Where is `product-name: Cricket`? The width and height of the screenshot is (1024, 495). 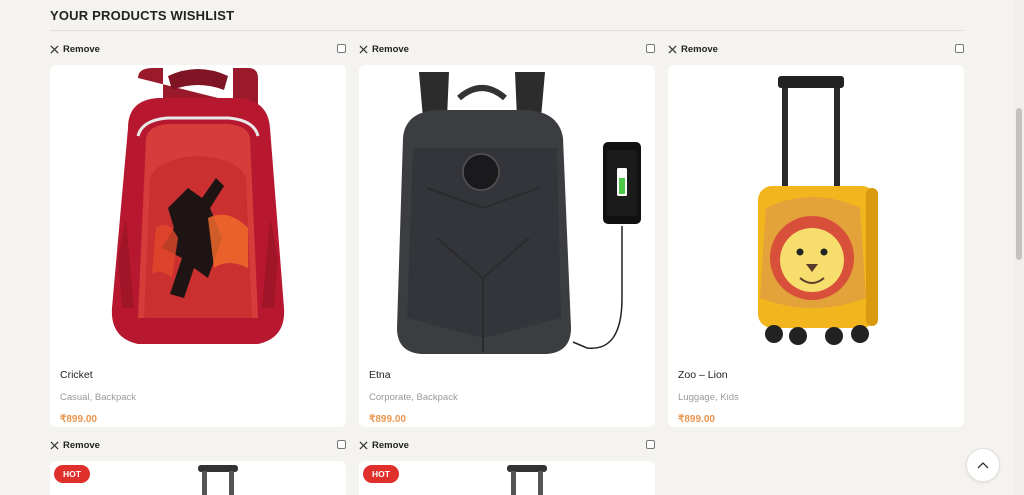 product-name: Cricket is located at coordinates (198, 375).